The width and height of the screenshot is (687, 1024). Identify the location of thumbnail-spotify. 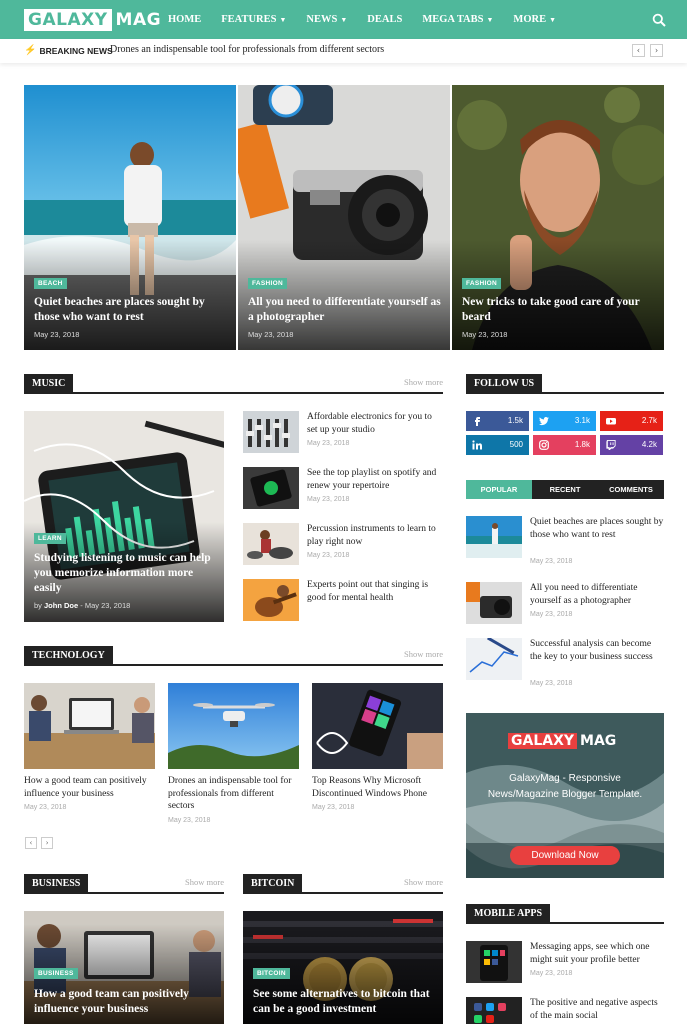
(271, 488).